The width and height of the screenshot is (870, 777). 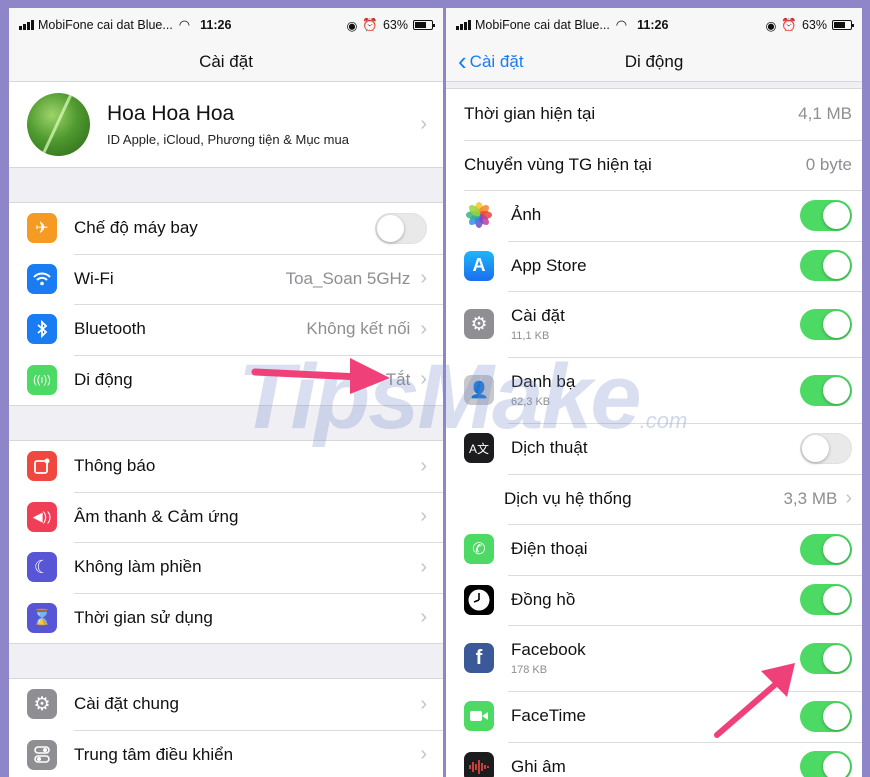 What do you see at coordinates (654, 62) in the screenshot?
I see `nav-bar: ‹ Cài đặt Di động` at bounding box center [654, 62].